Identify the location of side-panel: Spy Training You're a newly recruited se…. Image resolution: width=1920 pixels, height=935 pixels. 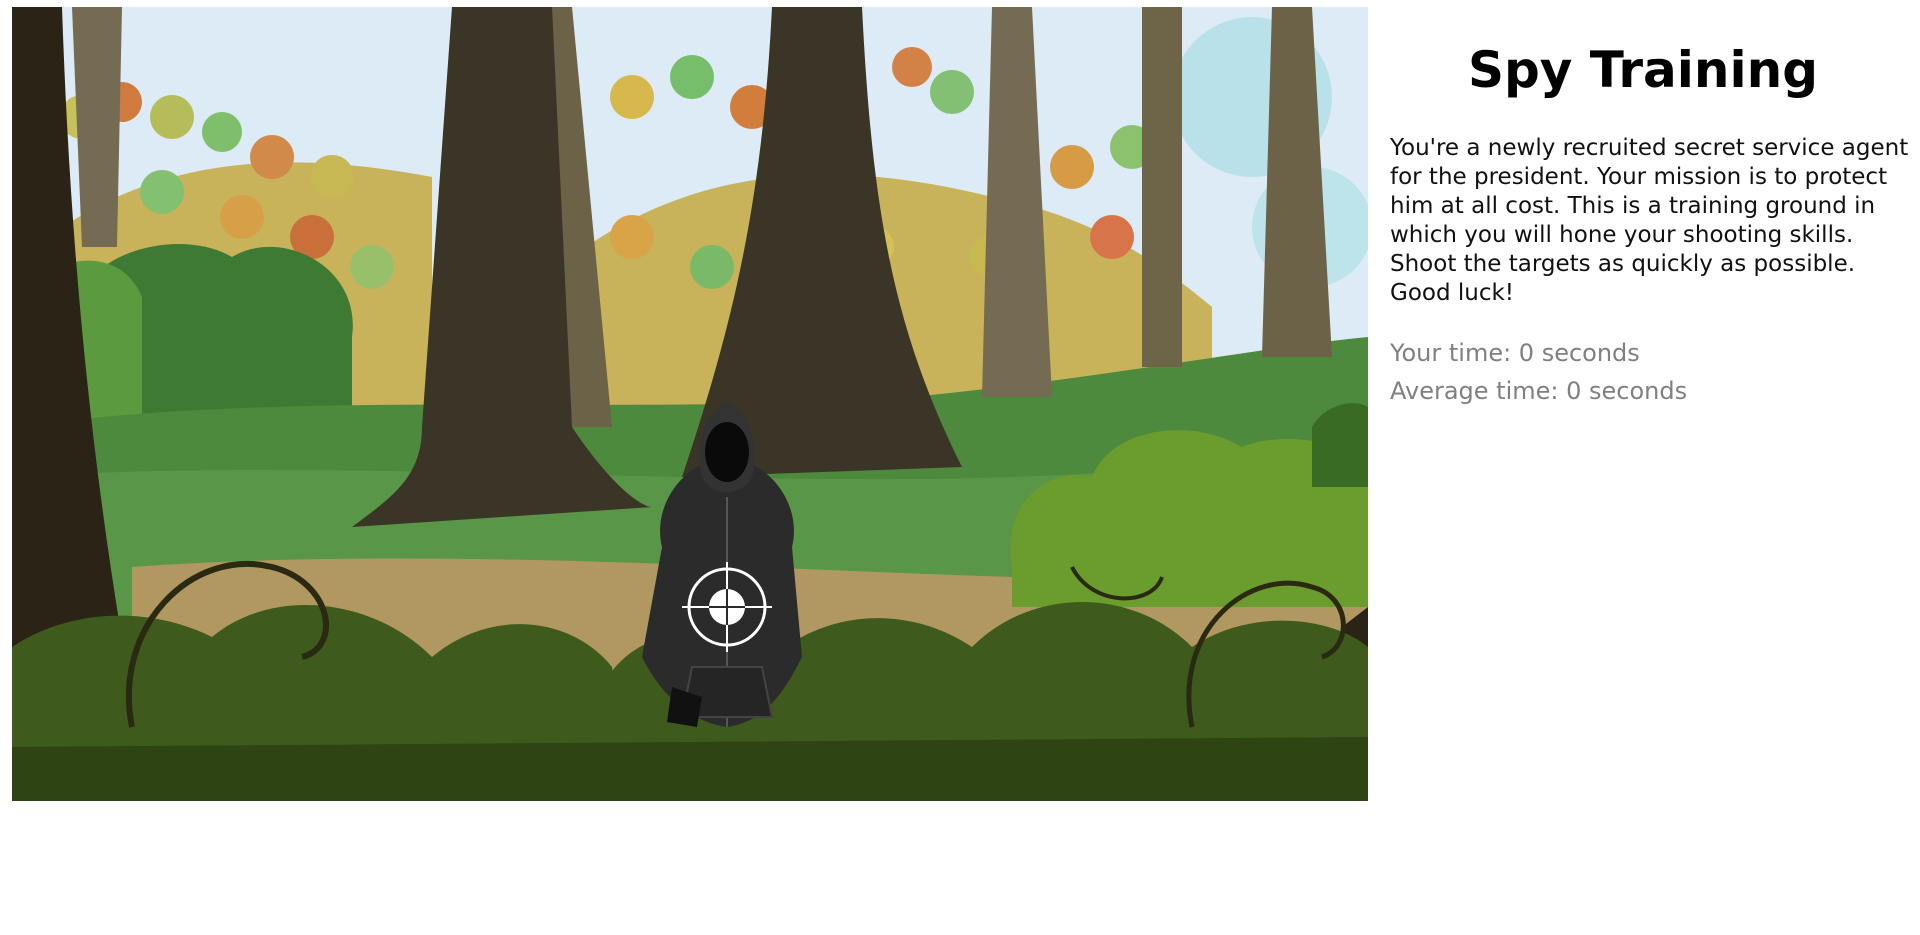
(1648, 205).